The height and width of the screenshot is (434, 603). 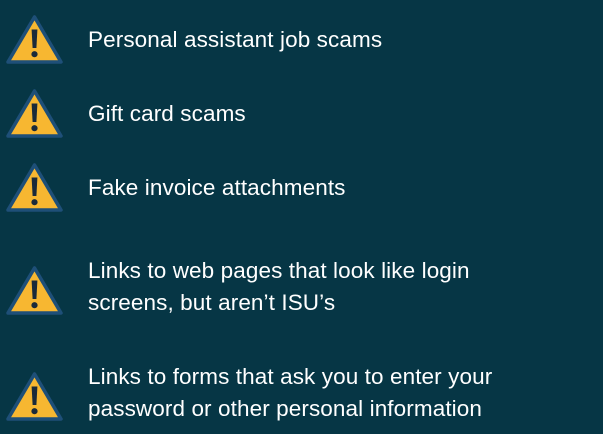 I want to click on list-item: Gift card scams, so click(x=301, y=114).